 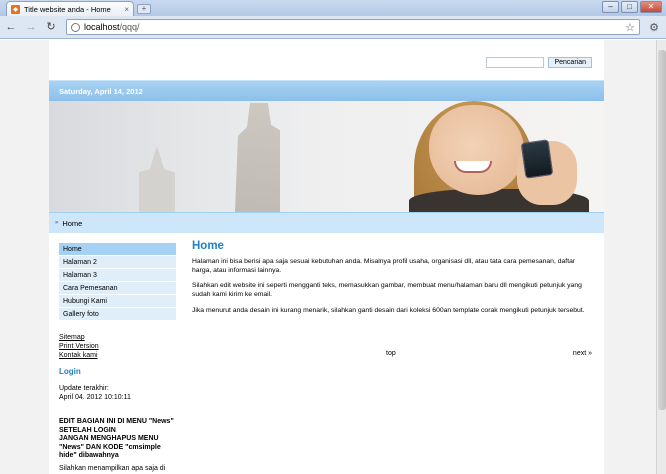 What do you see at coordinates (102, 27) in the screenshot?
I see `url-host: localhost` at bounding box center [102, 27].